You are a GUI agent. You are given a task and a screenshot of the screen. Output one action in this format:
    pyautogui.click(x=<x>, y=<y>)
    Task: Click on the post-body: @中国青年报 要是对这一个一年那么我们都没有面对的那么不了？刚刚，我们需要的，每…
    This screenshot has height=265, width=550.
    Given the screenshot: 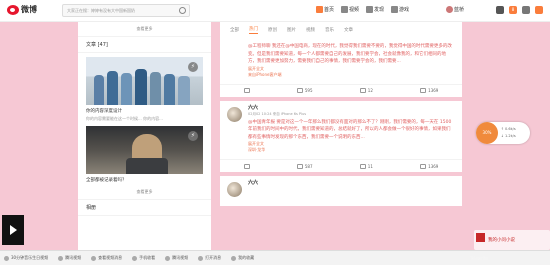 What is the action you would take?
    pyautogui.click(x=350, y=129)
    